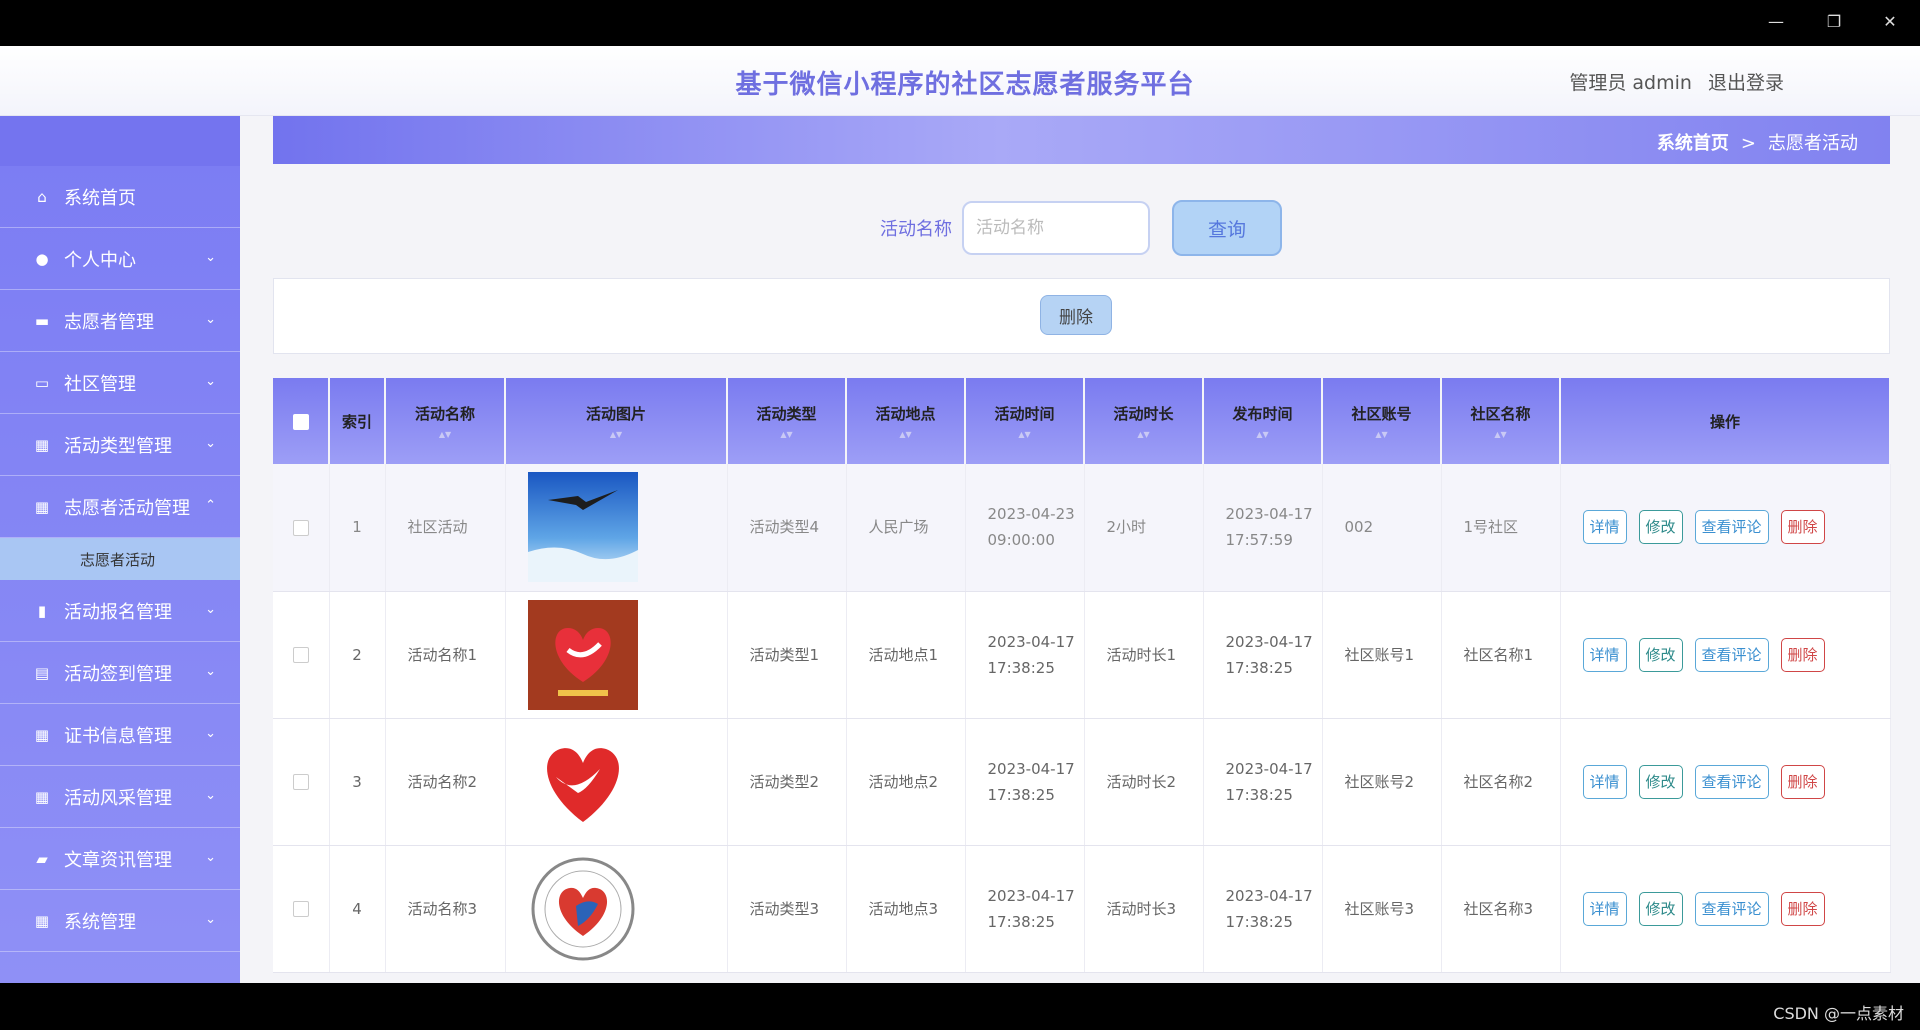  What do you see at coordinates (356, 421) in the screenshot?
I see `column-header-label: 索引` at bounding box center [356, 421].